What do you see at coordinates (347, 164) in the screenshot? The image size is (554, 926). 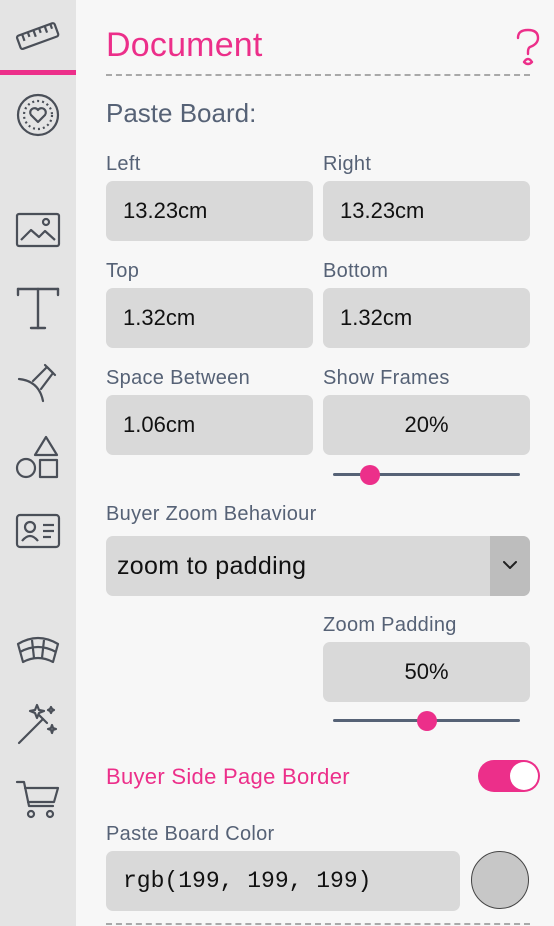 I see `right-label: Right` at bounding box center [347, 164].